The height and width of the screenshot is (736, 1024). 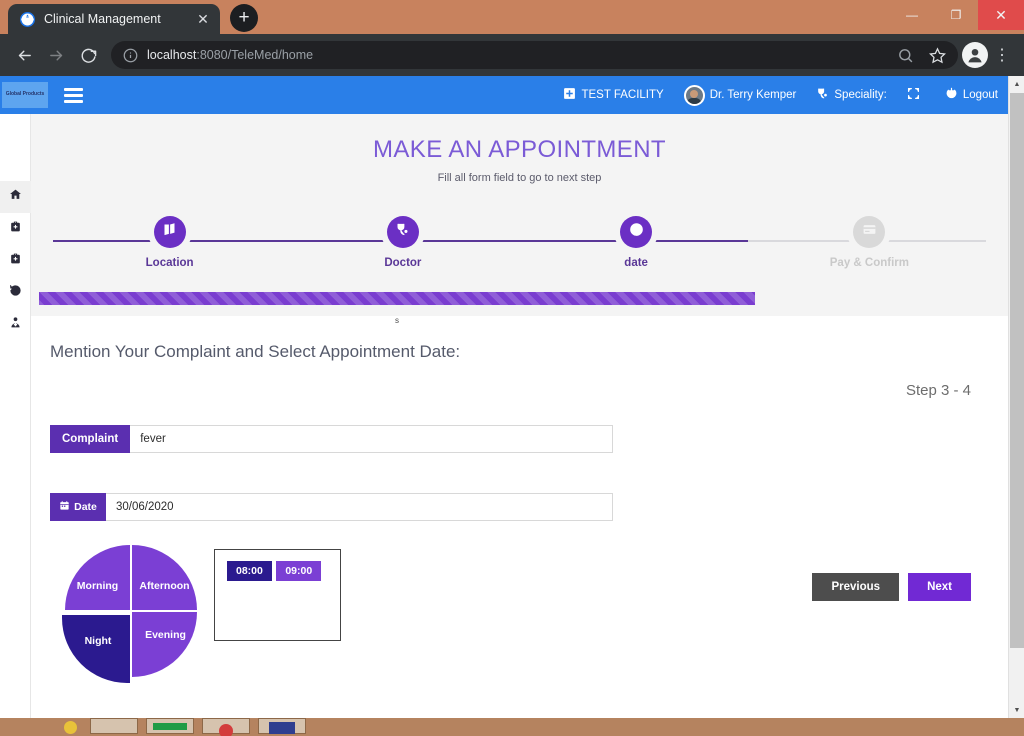 I want to click on time-slot-list: 08:00 09:00, so click(x=277, y=595).